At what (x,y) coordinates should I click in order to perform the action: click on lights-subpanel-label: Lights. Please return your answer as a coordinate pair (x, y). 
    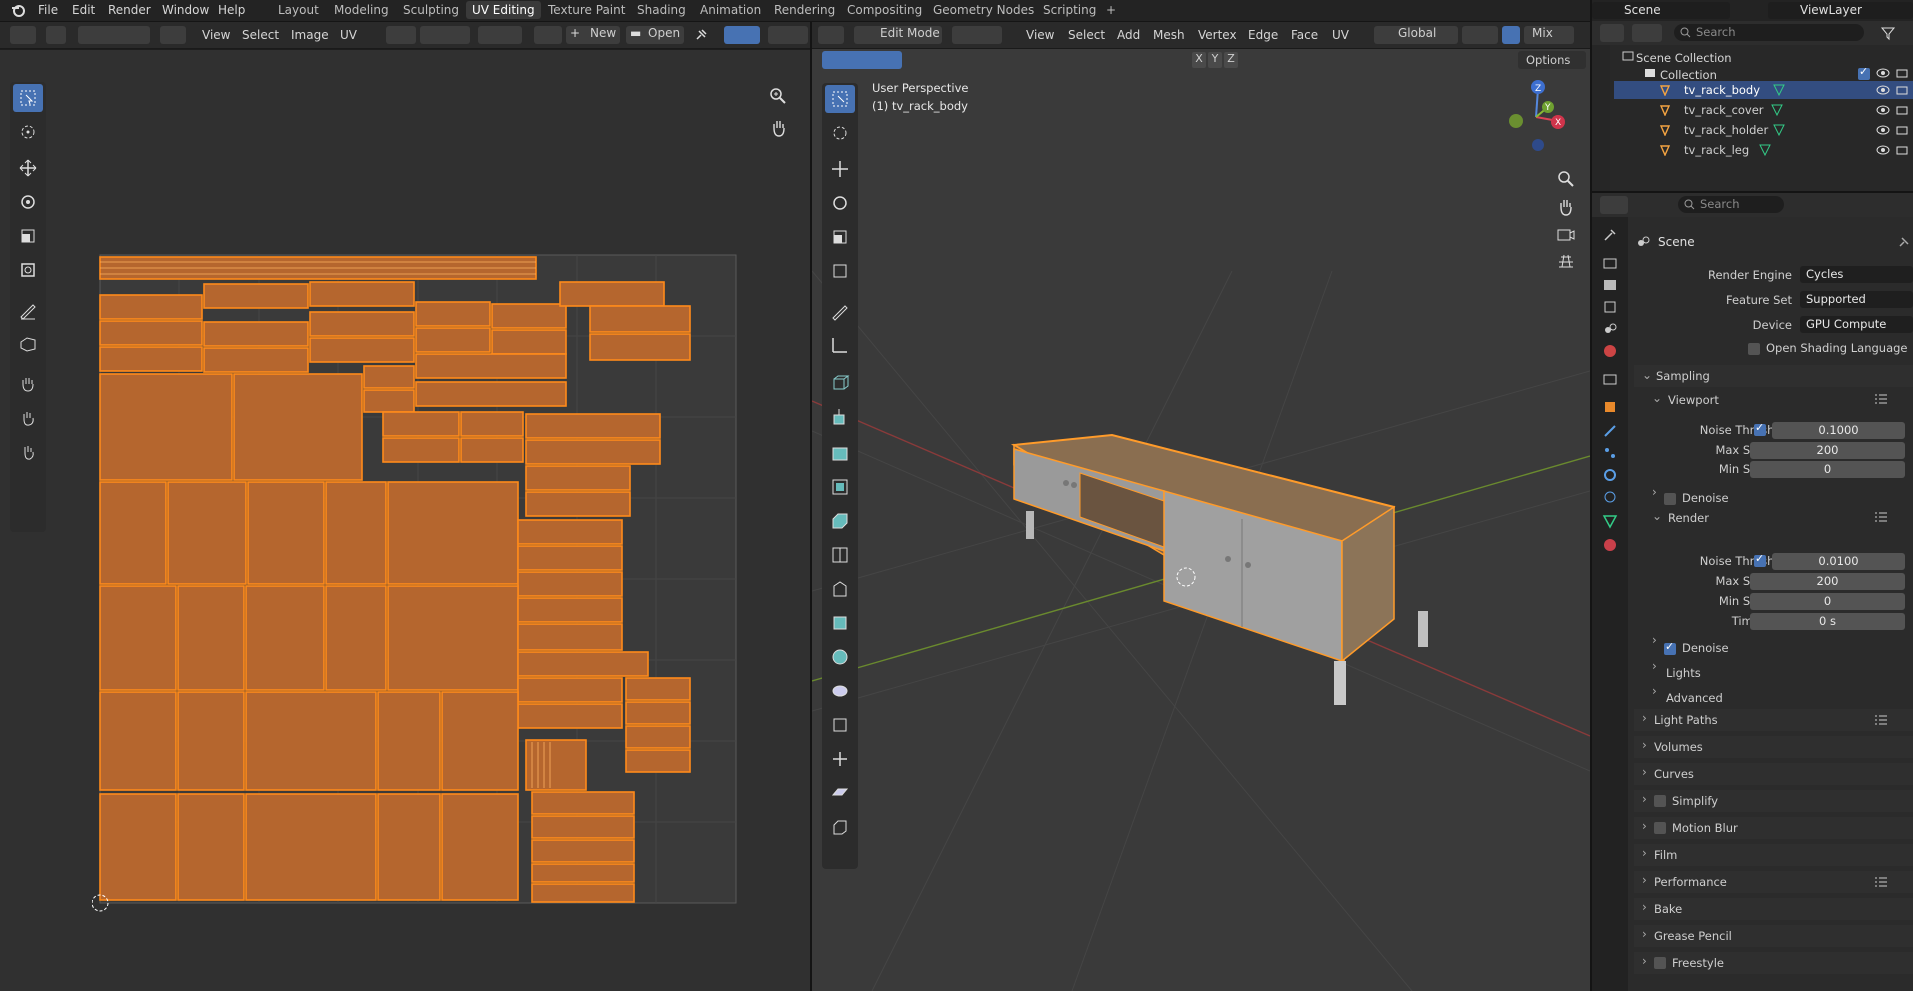
    Looking at the image, I should click on (1683, 673).